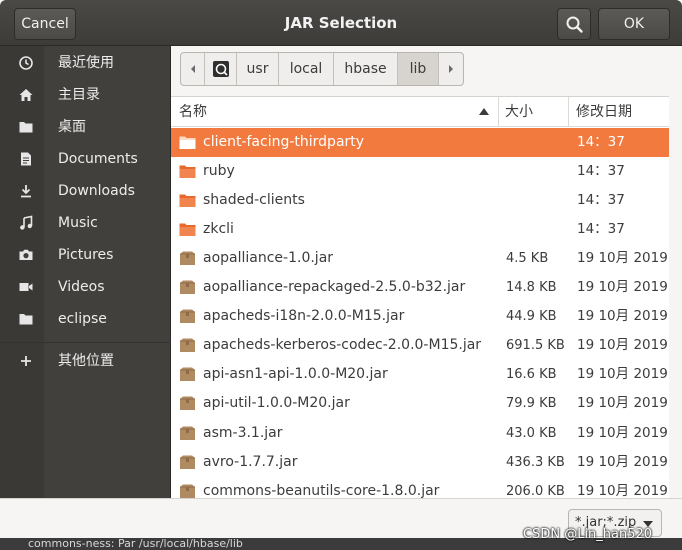 This screenshot has height=550, width=682. What do you see at coordinates (535, 346) in the screenshot?
I see `file-size: 691.5 KB` at bounding box center [535, 346].